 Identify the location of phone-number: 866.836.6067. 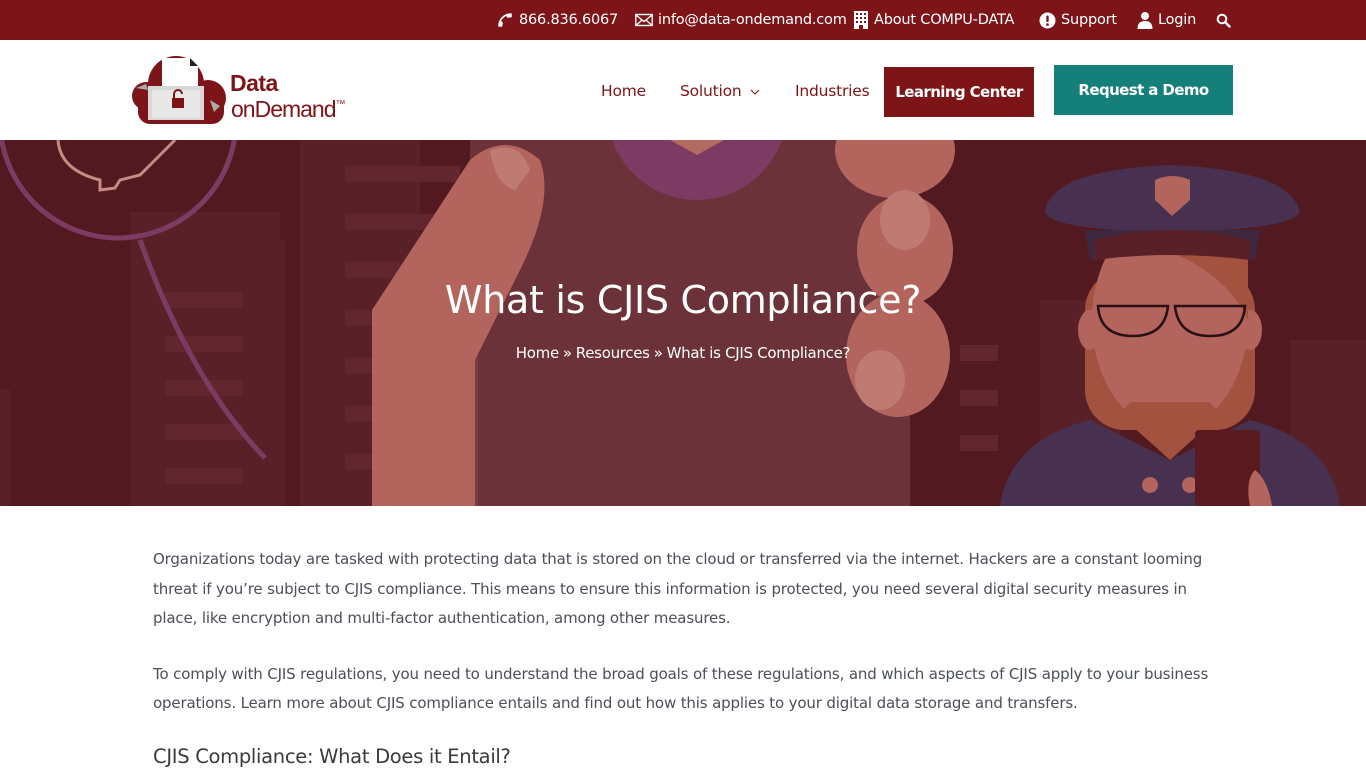
(569, 20).